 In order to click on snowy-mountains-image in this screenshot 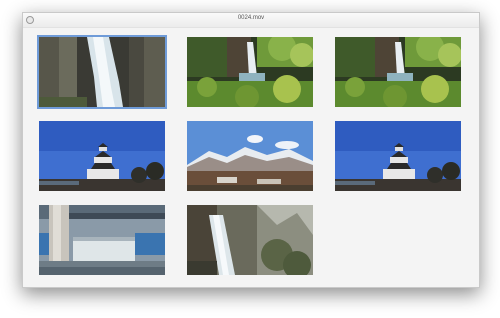, I will do `click(250, 156)`.